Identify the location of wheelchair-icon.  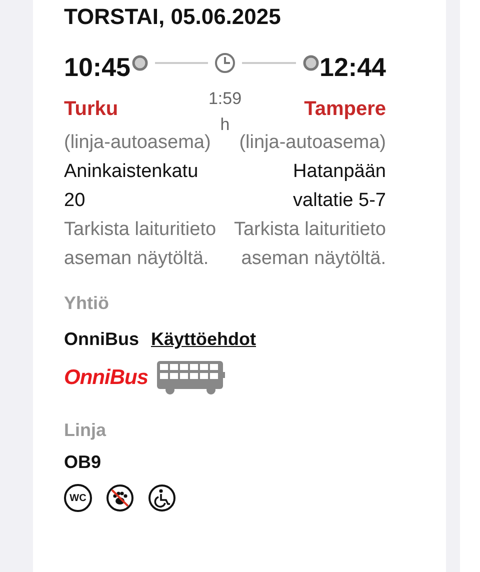
(162, 498).